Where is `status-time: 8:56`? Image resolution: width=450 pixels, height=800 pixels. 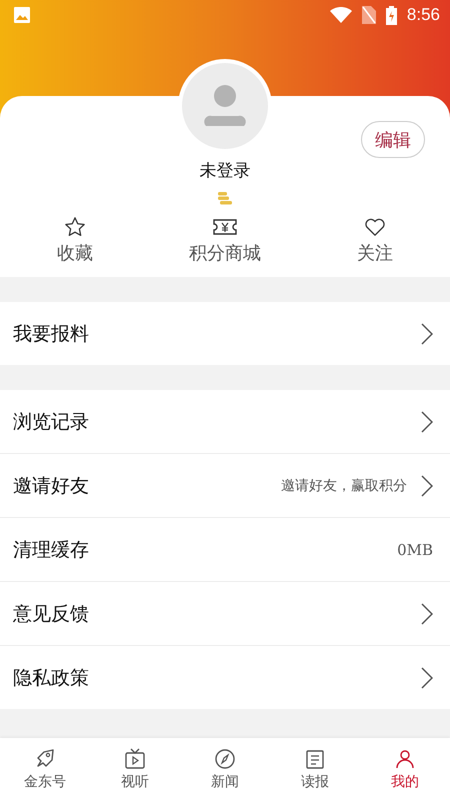
status-time: 8:56 is located at coordinates (423, 15).